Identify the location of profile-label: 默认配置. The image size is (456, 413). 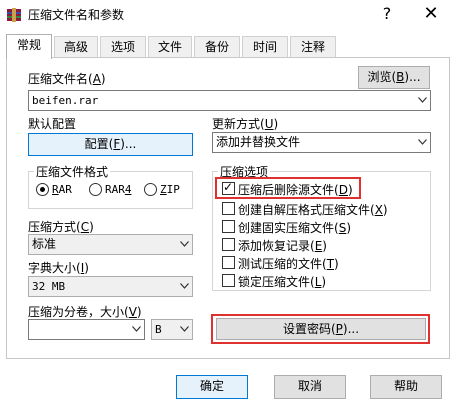
(52, 124).